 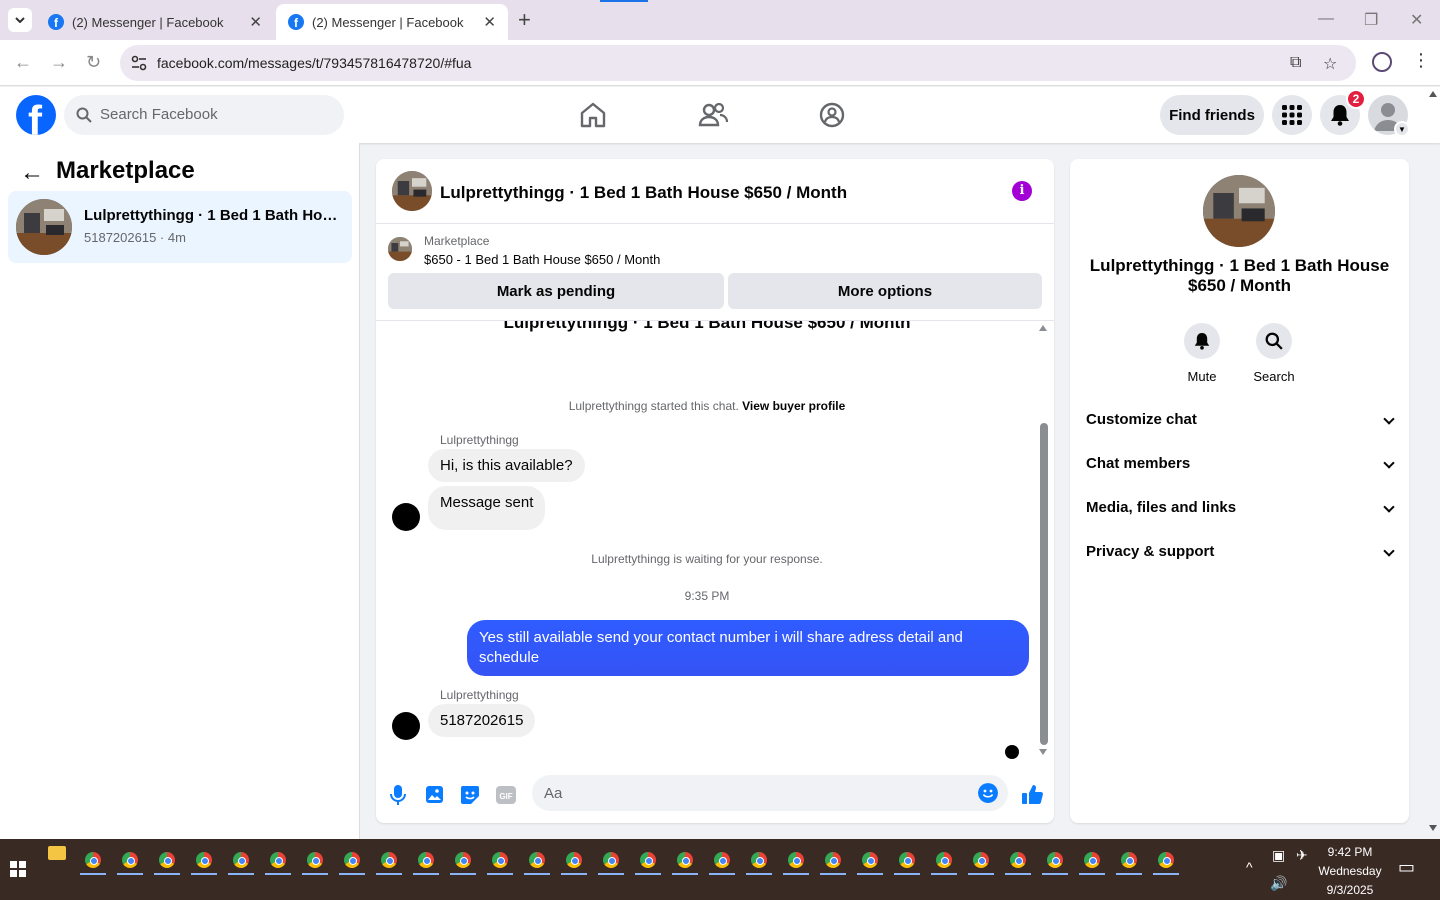 I want to click on gif-icon: GIF, so click(x=506, y=795).